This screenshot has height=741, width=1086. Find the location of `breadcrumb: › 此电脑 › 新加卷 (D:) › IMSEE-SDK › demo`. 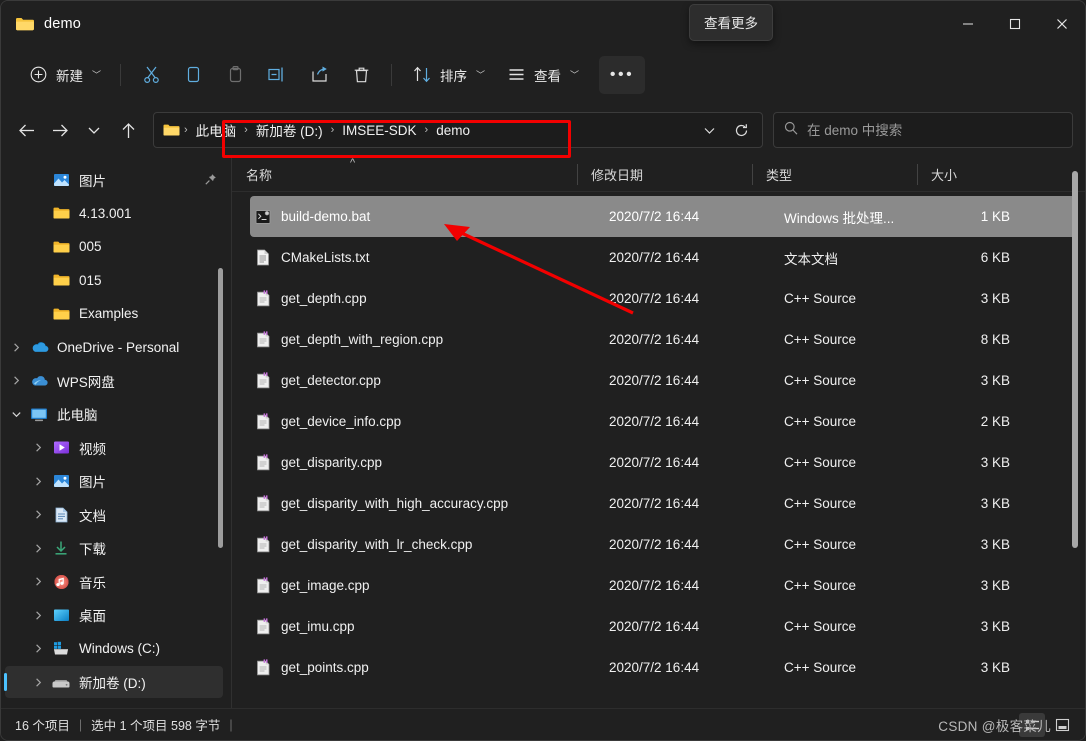

breadcrumb: › 此电脑 › 新加卷 (D:) › IMSEE-SDK › demo is located at coordinates (458, 130).